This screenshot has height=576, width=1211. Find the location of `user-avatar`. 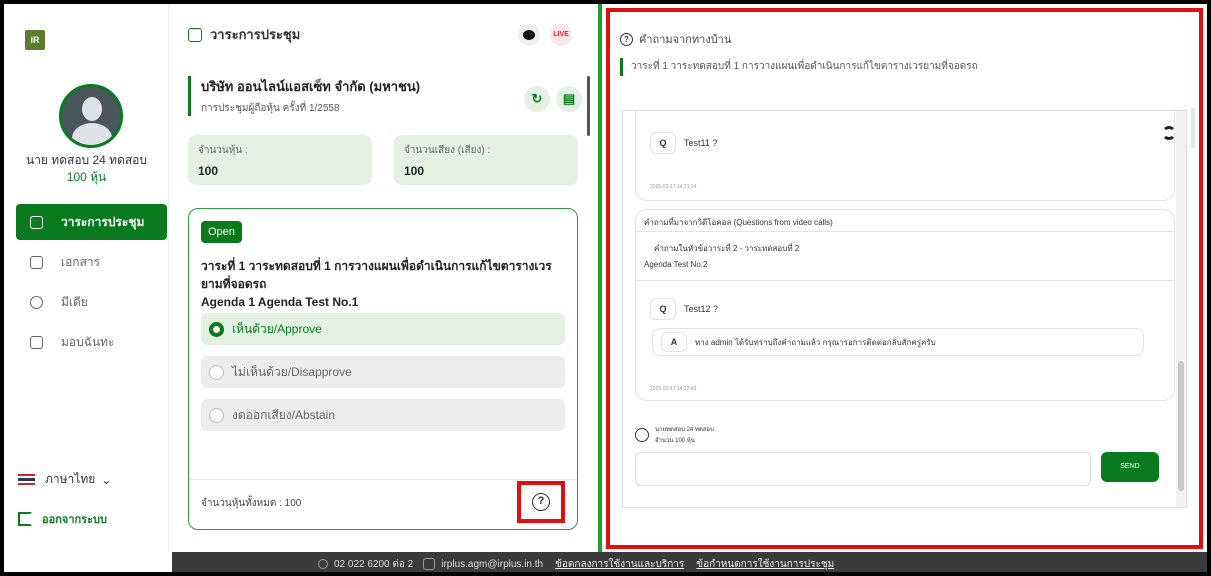

user-avatar is located at coordinates (91, 116).